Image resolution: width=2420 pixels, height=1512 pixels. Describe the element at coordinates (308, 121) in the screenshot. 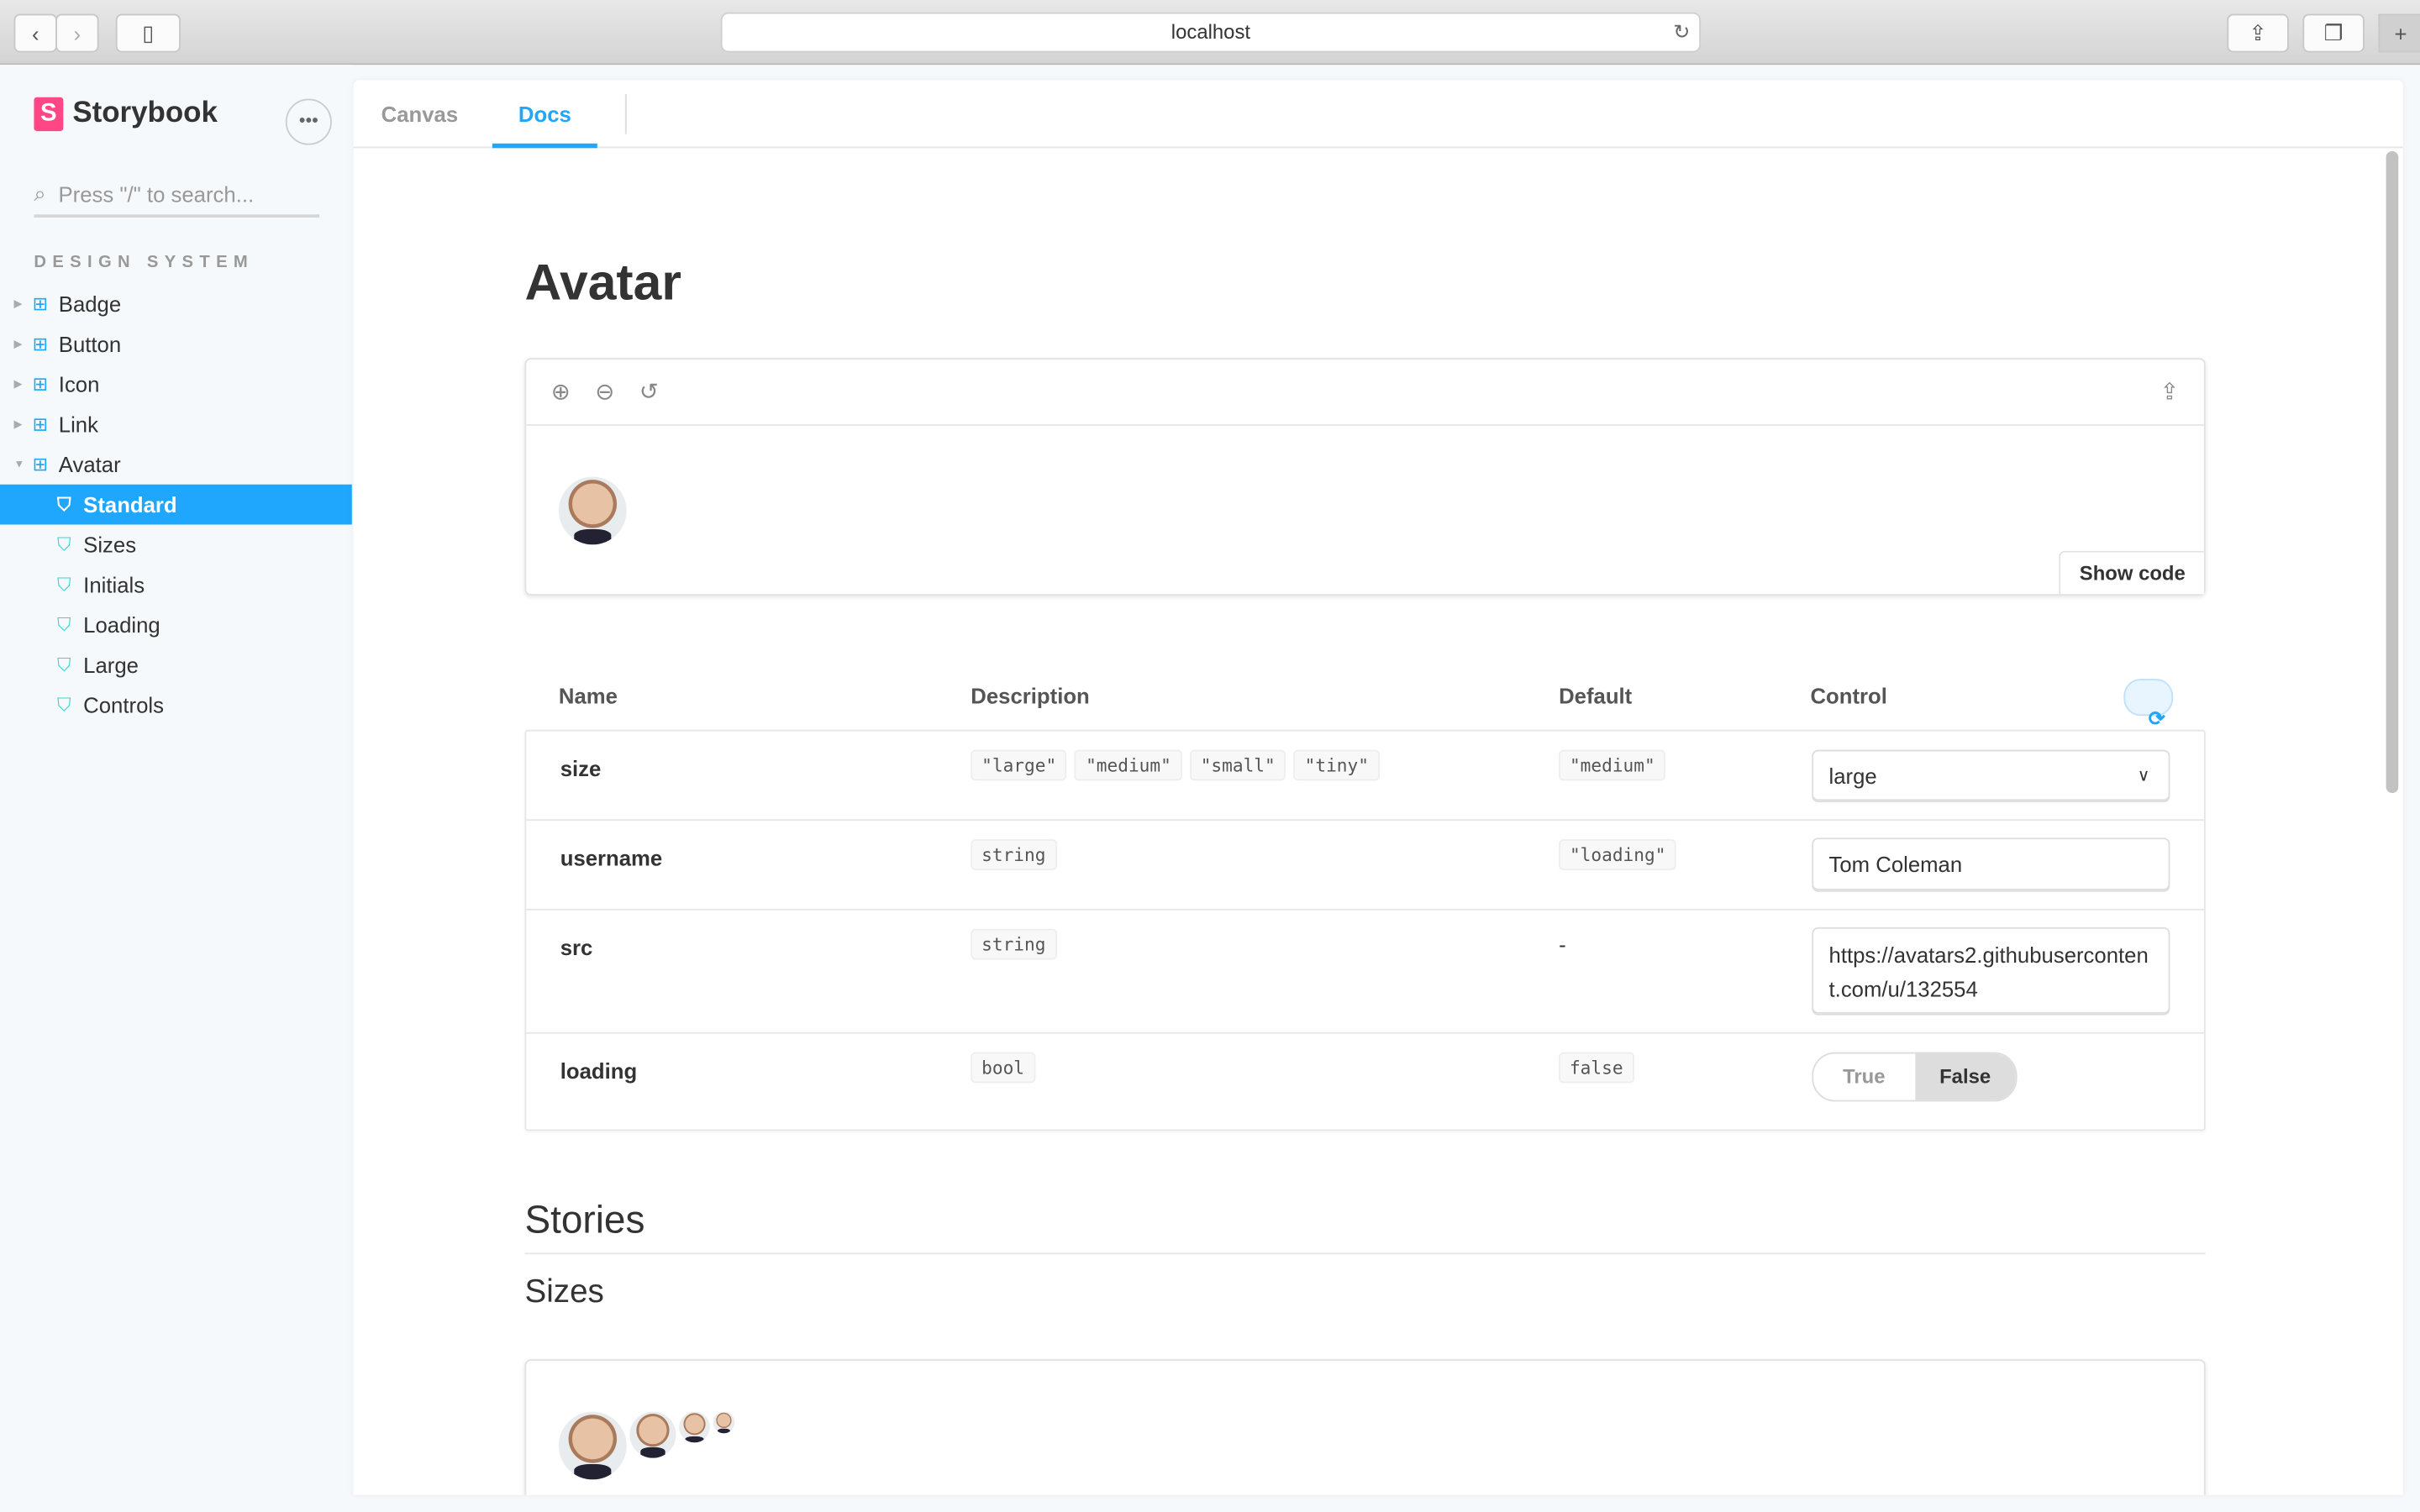

I see `menu-button: •••` at that location.